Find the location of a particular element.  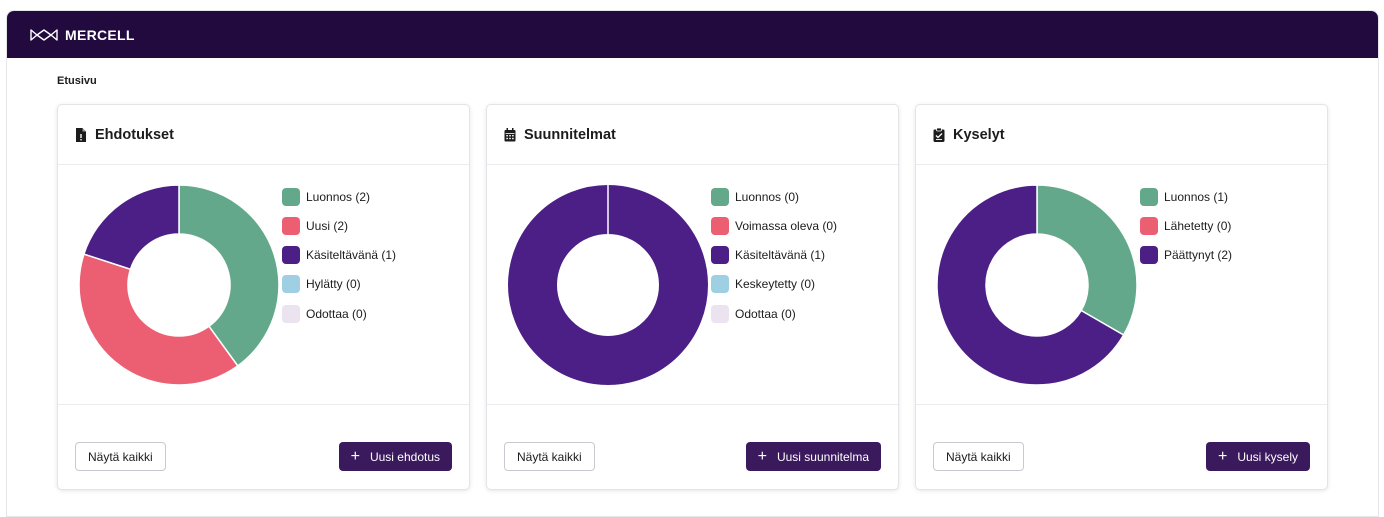

button-label: Uusi suunnitelma is located at coordinates (822, 456).